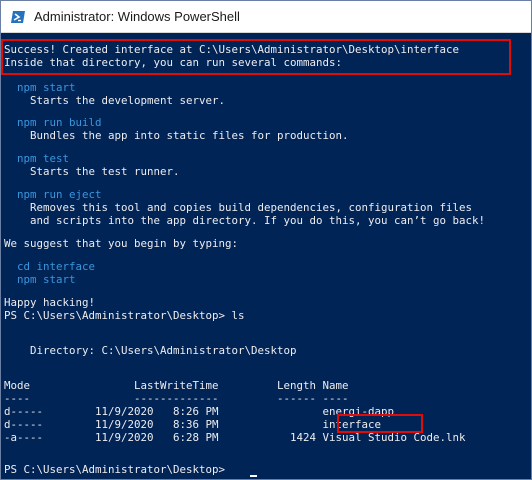 This screenshot has height=480, width=532. I want to click on powershell-icon, so click(18, 17).